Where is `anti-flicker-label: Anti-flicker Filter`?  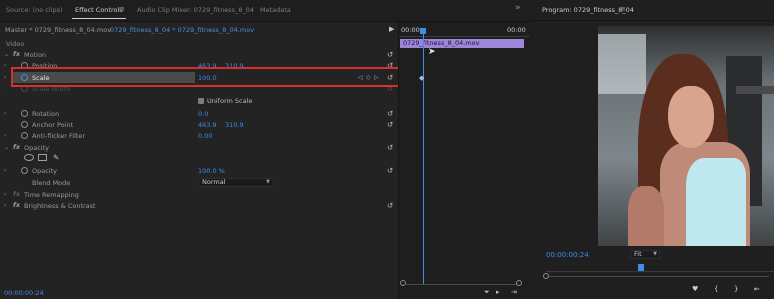
anti-flicker-label: Anti-flicker Filter is located at coordinates (59, 136).